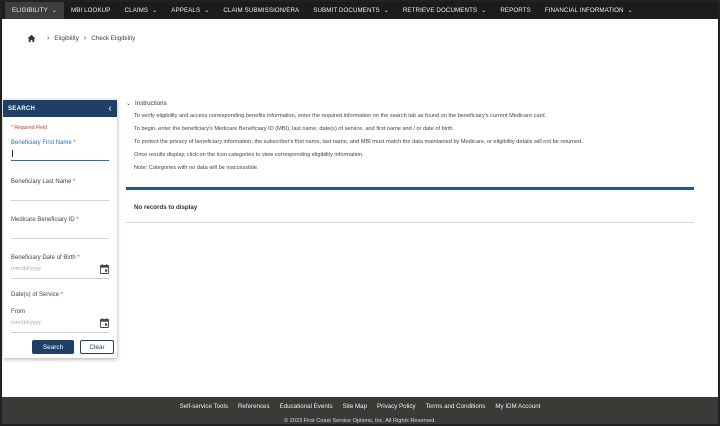 The image size is (720, 426). Describe the element at coordinates (22, 108) in the screenshot. I see `search-panel-title: SEARCH` at that location.